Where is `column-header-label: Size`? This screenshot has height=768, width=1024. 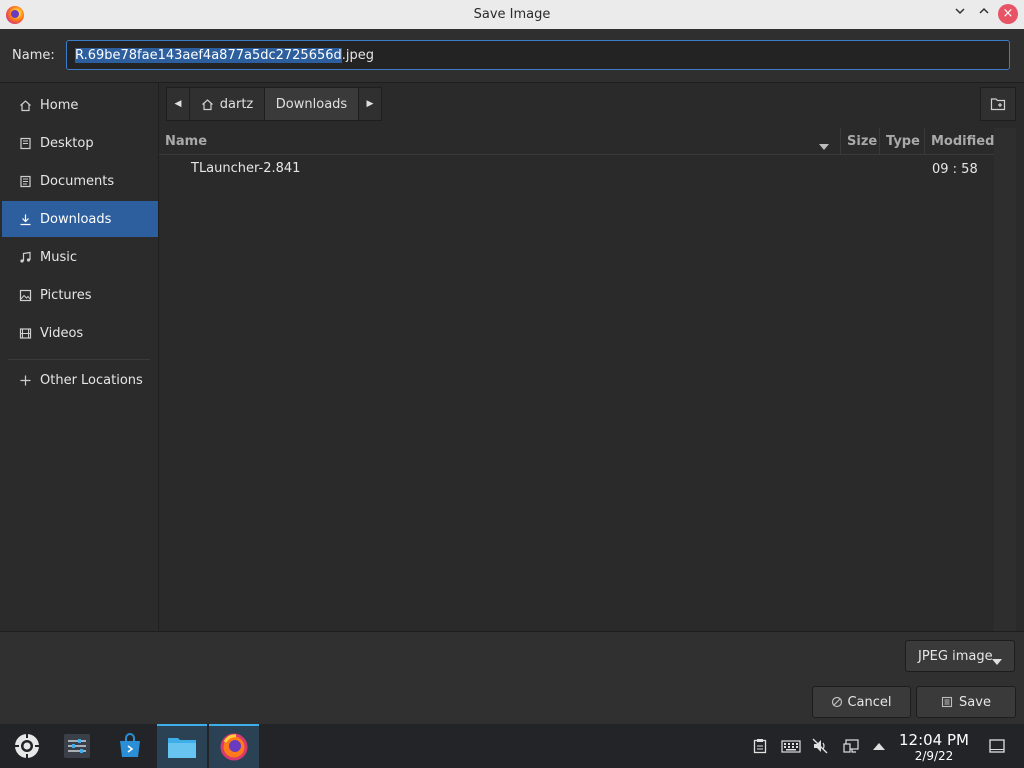
column-header-label: Size is located at coordinates (862, 141).